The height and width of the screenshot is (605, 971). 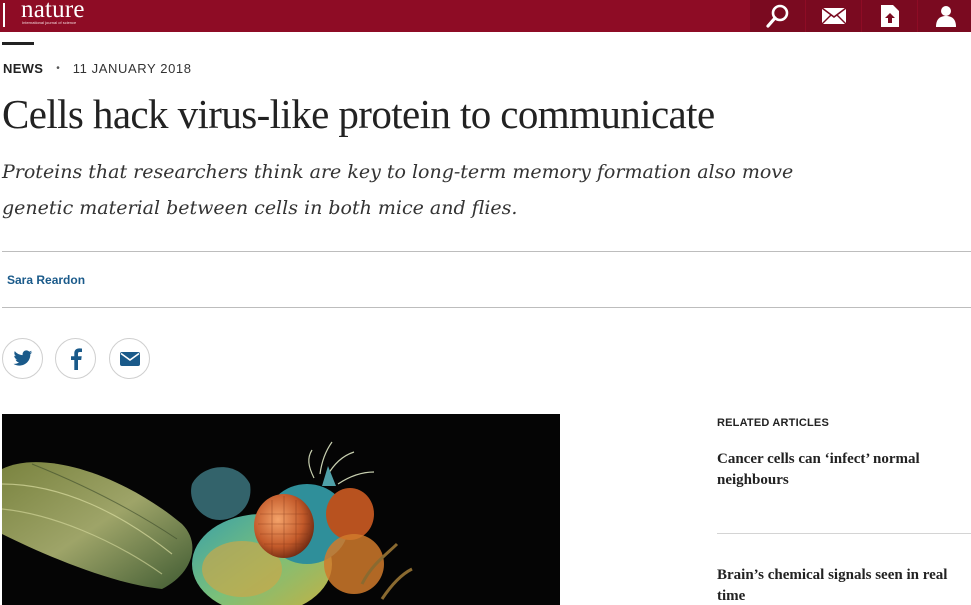 I want to click on article-meta: NEWS • 11 JANUARY 2018, so click(x=97, y=68).